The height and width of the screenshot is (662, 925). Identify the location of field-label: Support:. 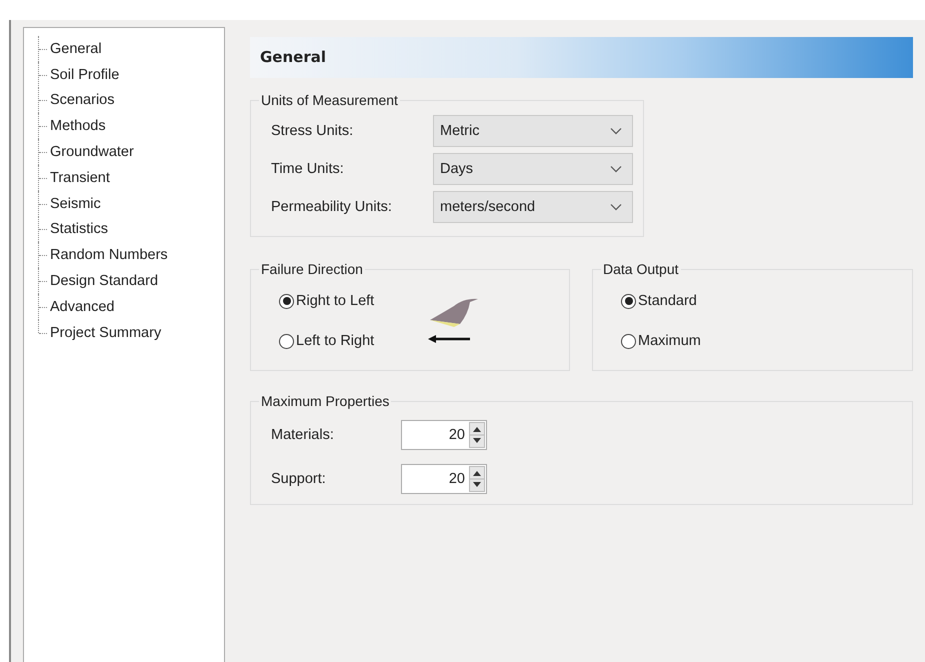
(298, 479).